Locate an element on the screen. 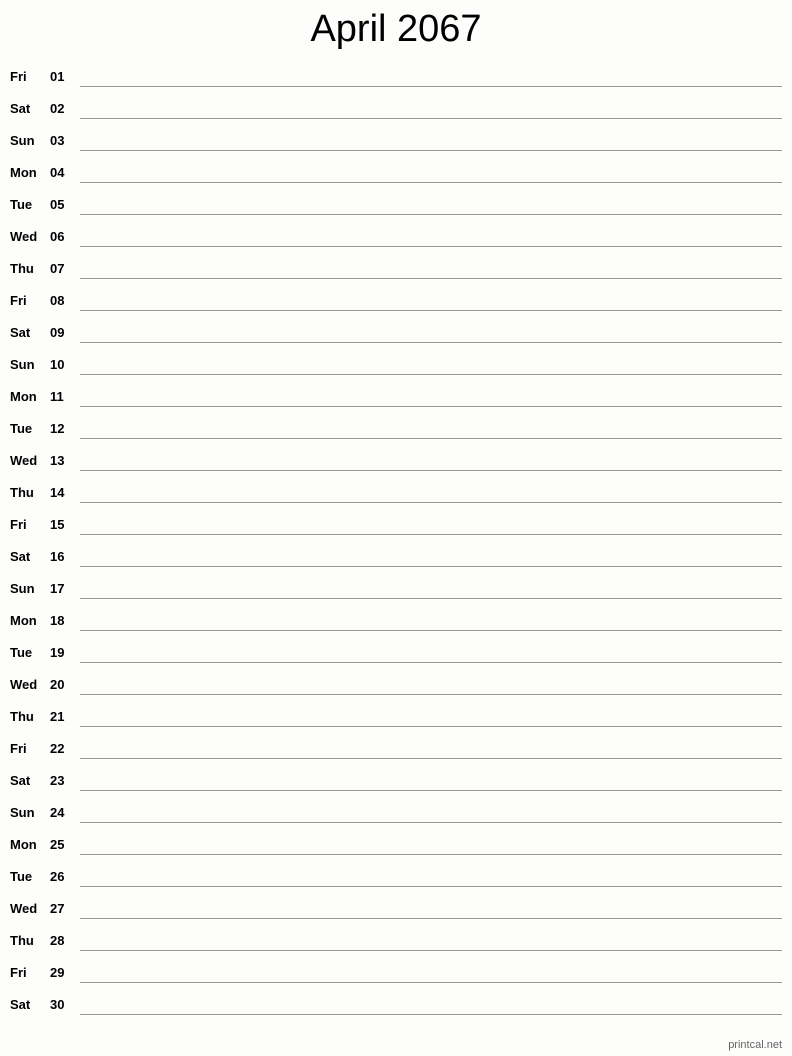  site-credit: printcal.net is located at coordinates (755, 1045).